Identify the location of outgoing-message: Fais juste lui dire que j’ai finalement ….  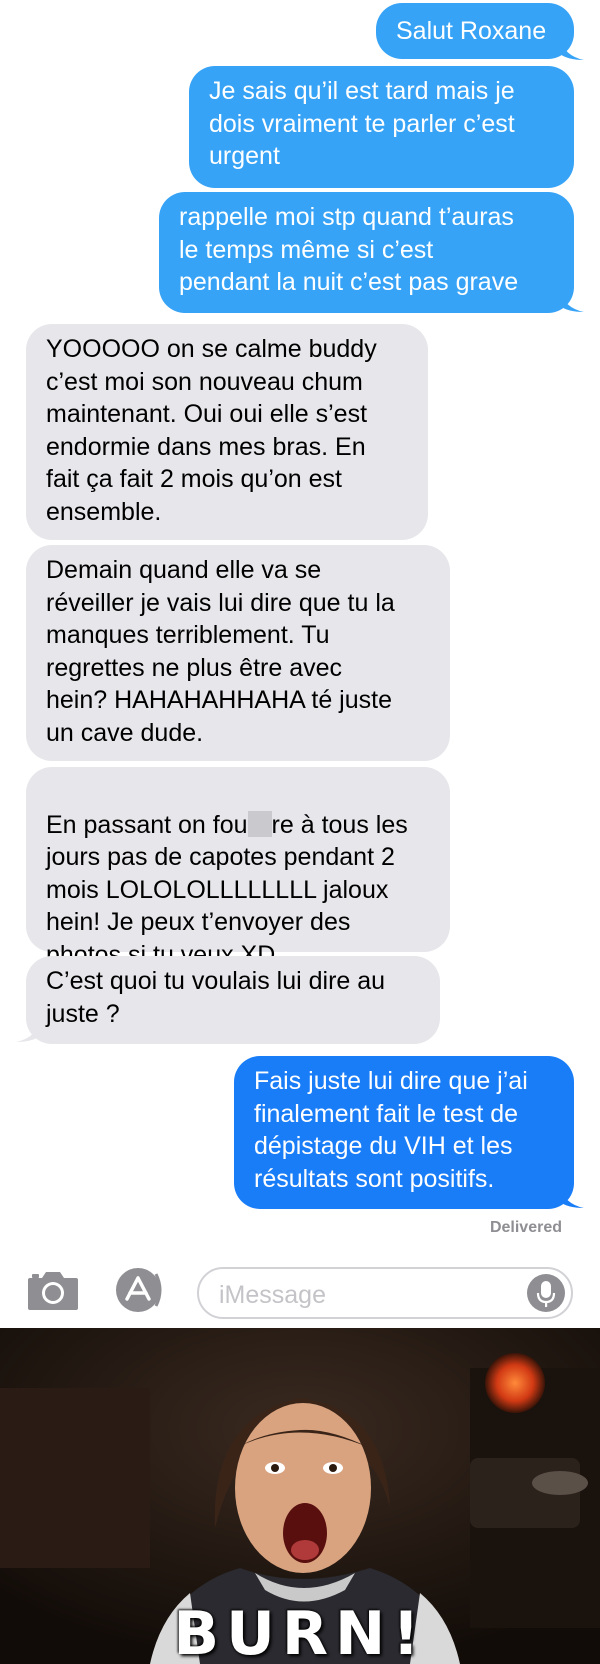
(404, 1132).